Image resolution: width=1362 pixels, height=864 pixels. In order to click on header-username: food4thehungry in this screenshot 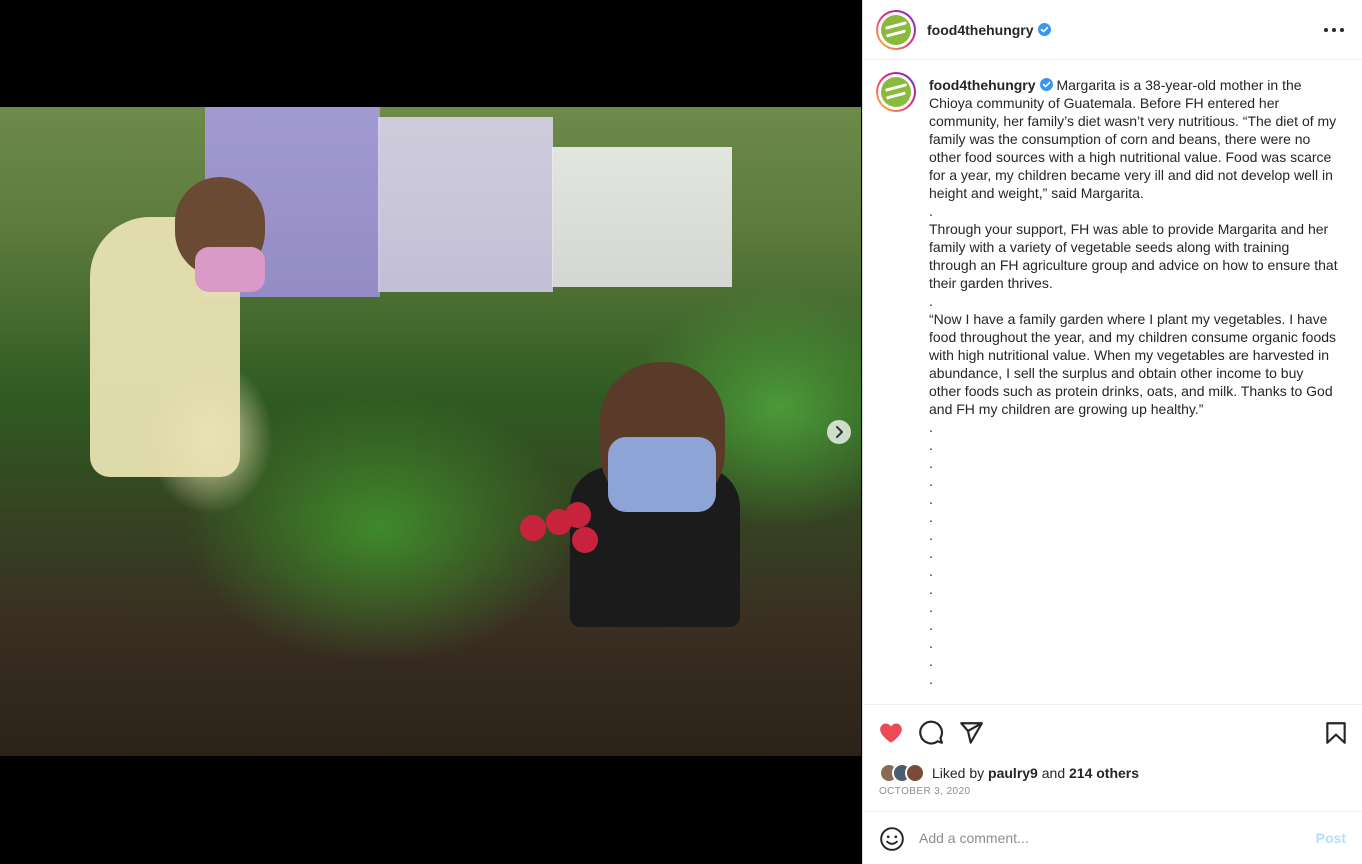, I will do `click(989, 30)`.